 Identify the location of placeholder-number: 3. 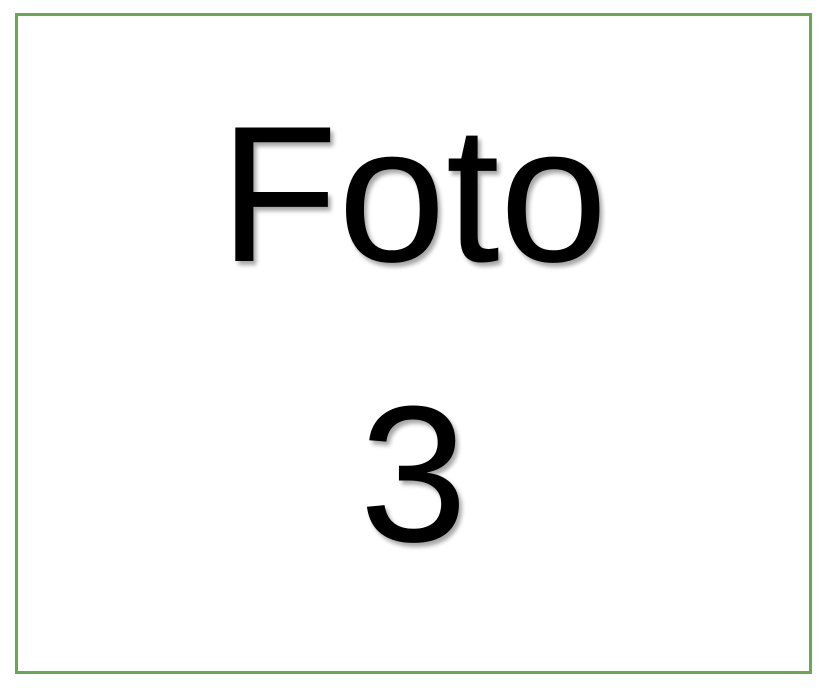
(413, 474).